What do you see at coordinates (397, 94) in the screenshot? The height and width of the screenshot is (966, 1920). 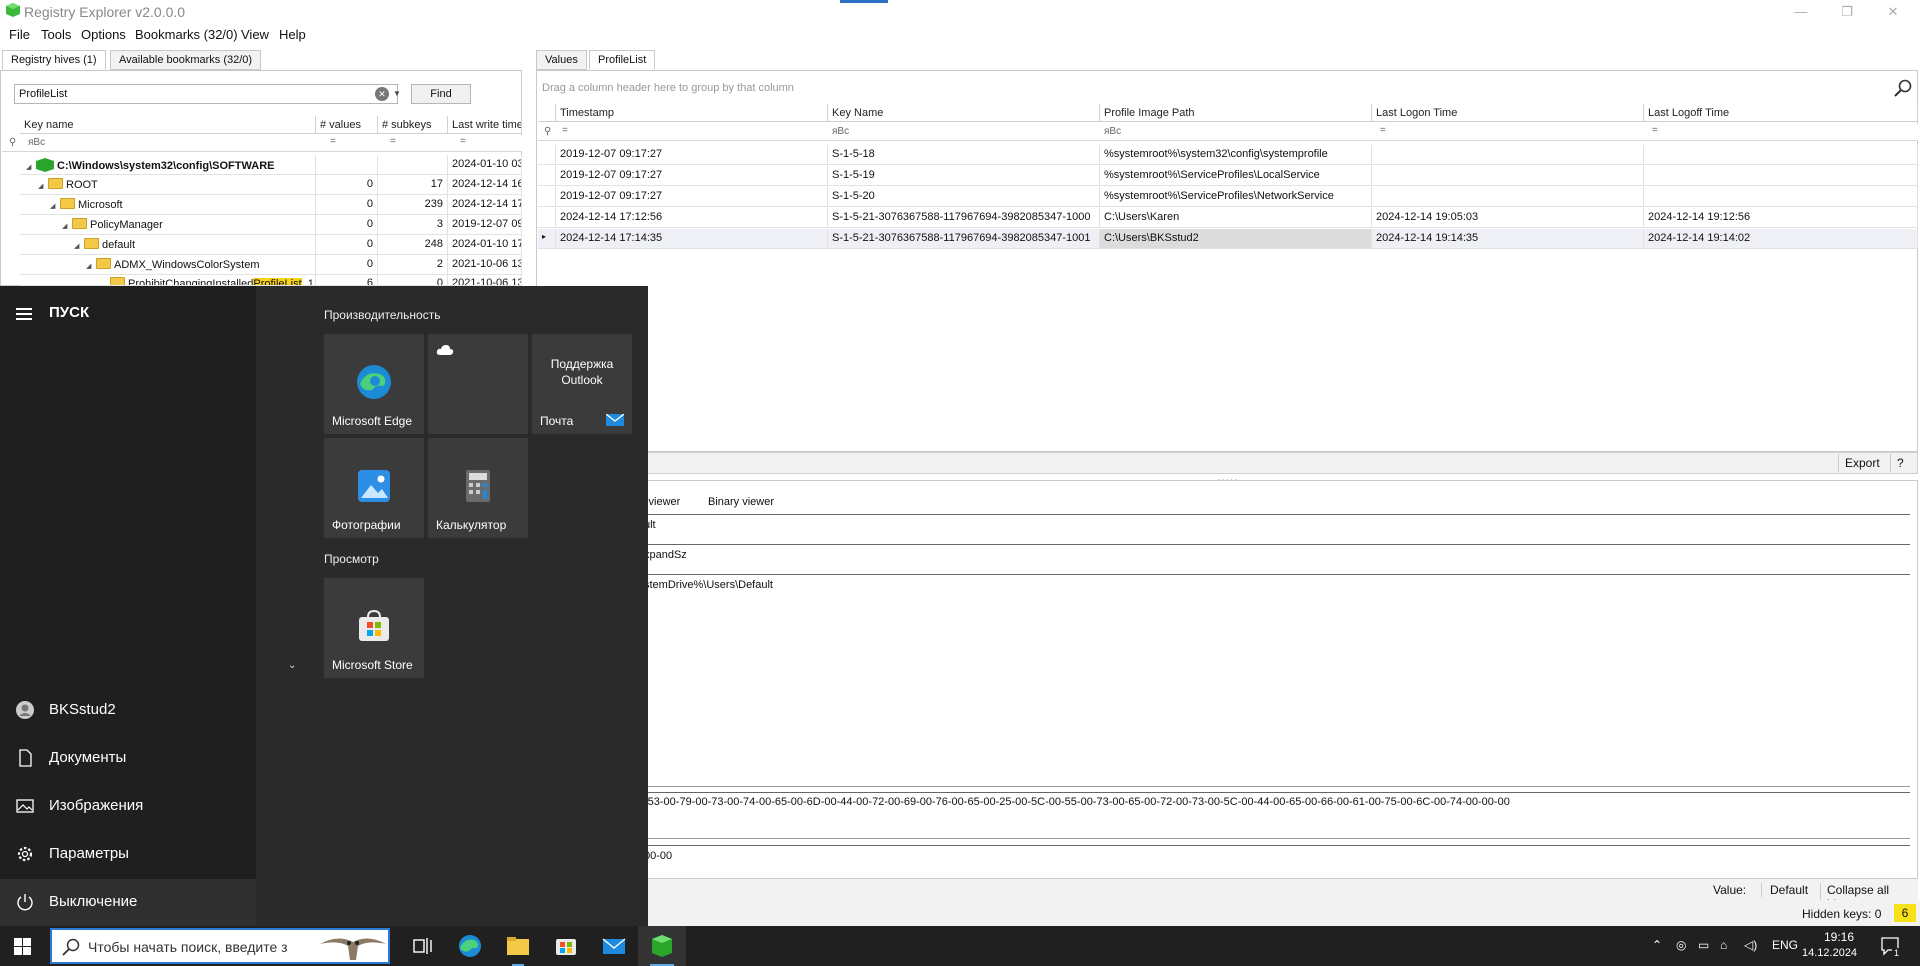 I see `chevron-down-icon: ▼` at bounding box center [397, 94].